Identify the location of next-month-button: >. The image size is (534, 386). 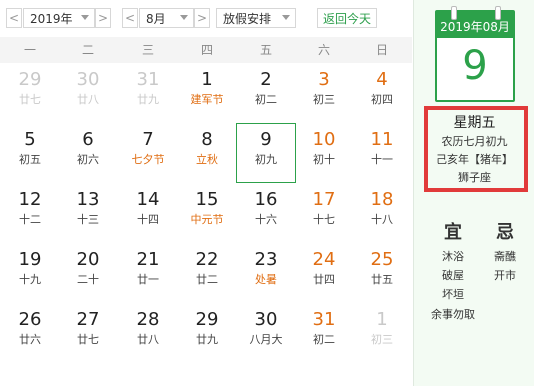
(202, 18).